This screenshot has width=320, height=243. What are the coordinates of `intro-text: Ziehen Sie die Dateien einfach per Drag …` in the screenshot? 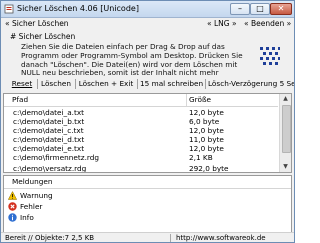 It's located at (132, 60).